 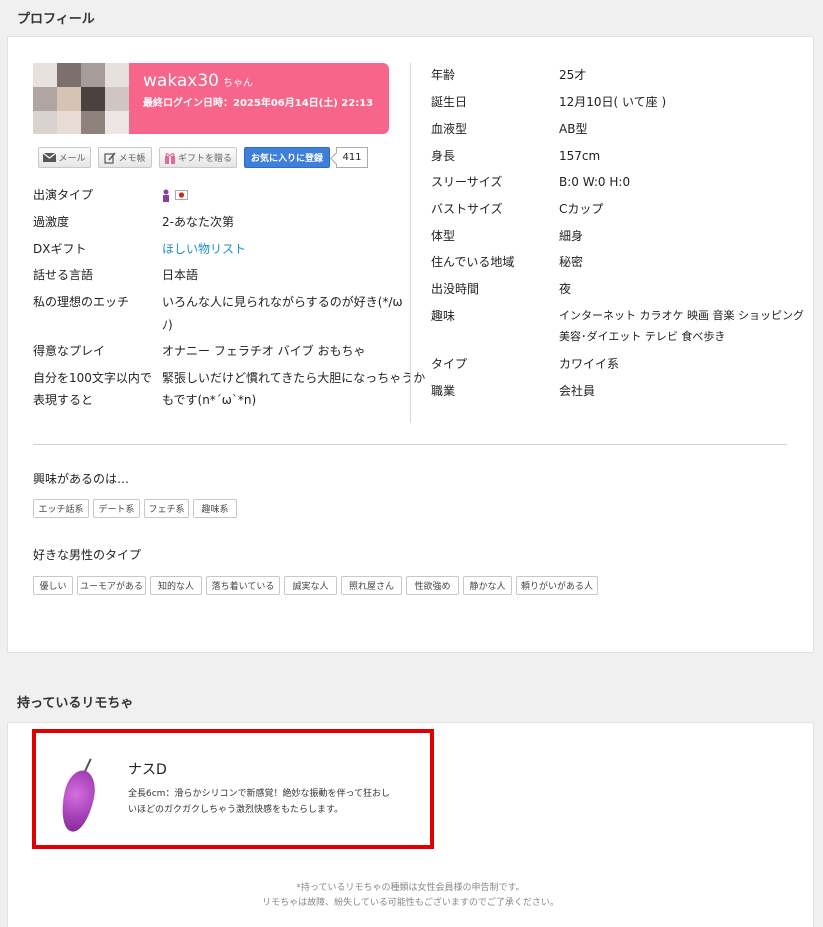 What do you see at coordinates (613, 102) in the screenshot?
I see `field-value-birthday: 12月10日( いて座 )` at bounding box center [613, 102].